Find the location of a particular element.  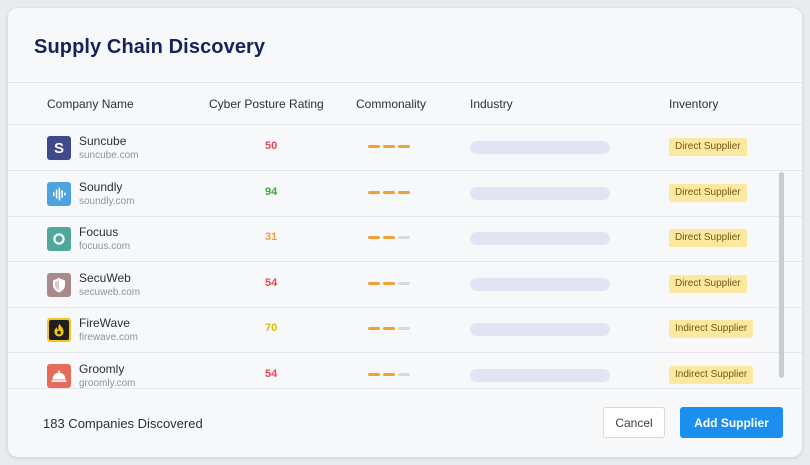

company-domain: groomly.com is located at coordinates (107, 383).